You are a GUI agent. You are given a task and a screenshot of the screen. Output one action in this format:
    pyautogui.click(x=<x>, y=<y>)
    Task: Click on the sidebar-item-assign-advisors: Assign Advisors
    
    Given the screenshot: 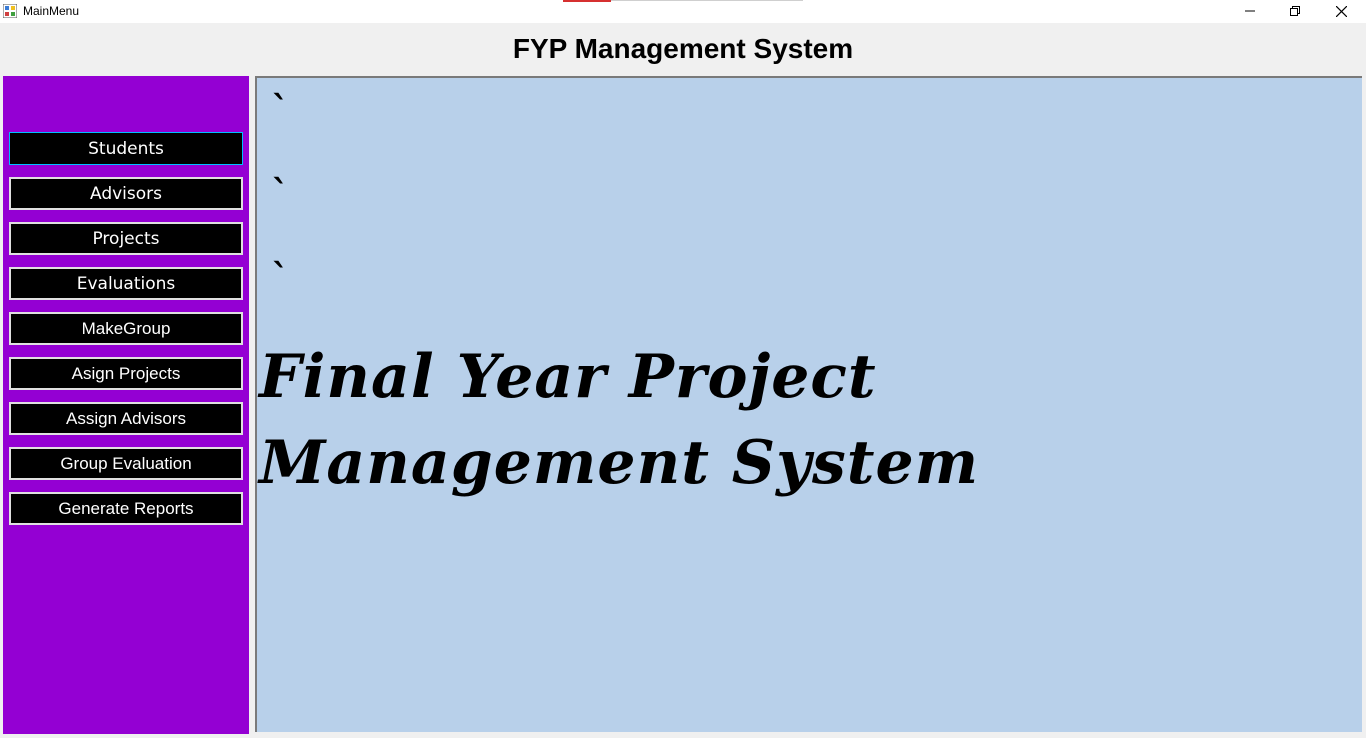 What is the action you would take?
    pyautogui.click(x=126, y=418)
    